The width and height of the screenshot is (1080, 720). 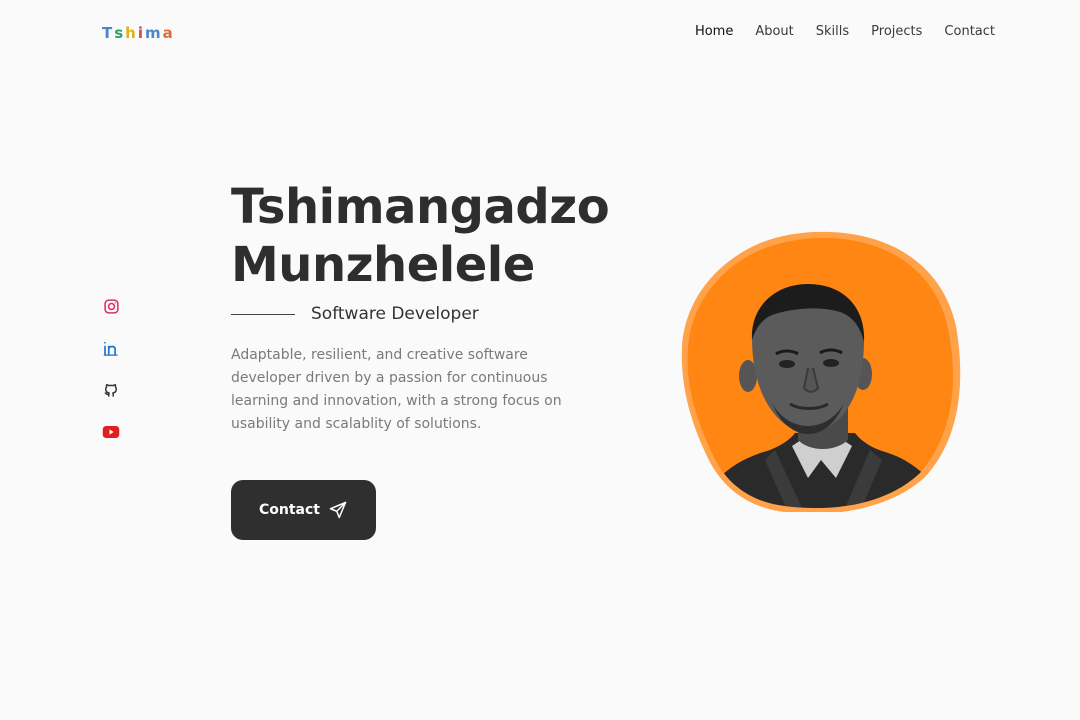 I want to click on send-icon, so click(x=338, y=510).